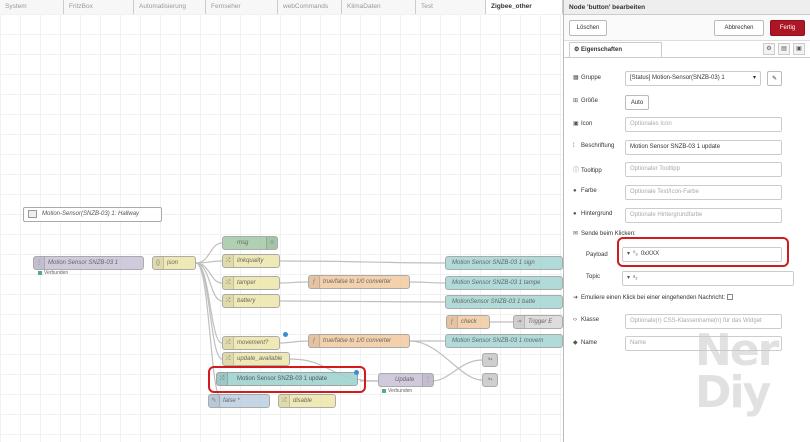 The image size is (810, 442). I want to click on debug-icon: ≡, so click(271, 243).